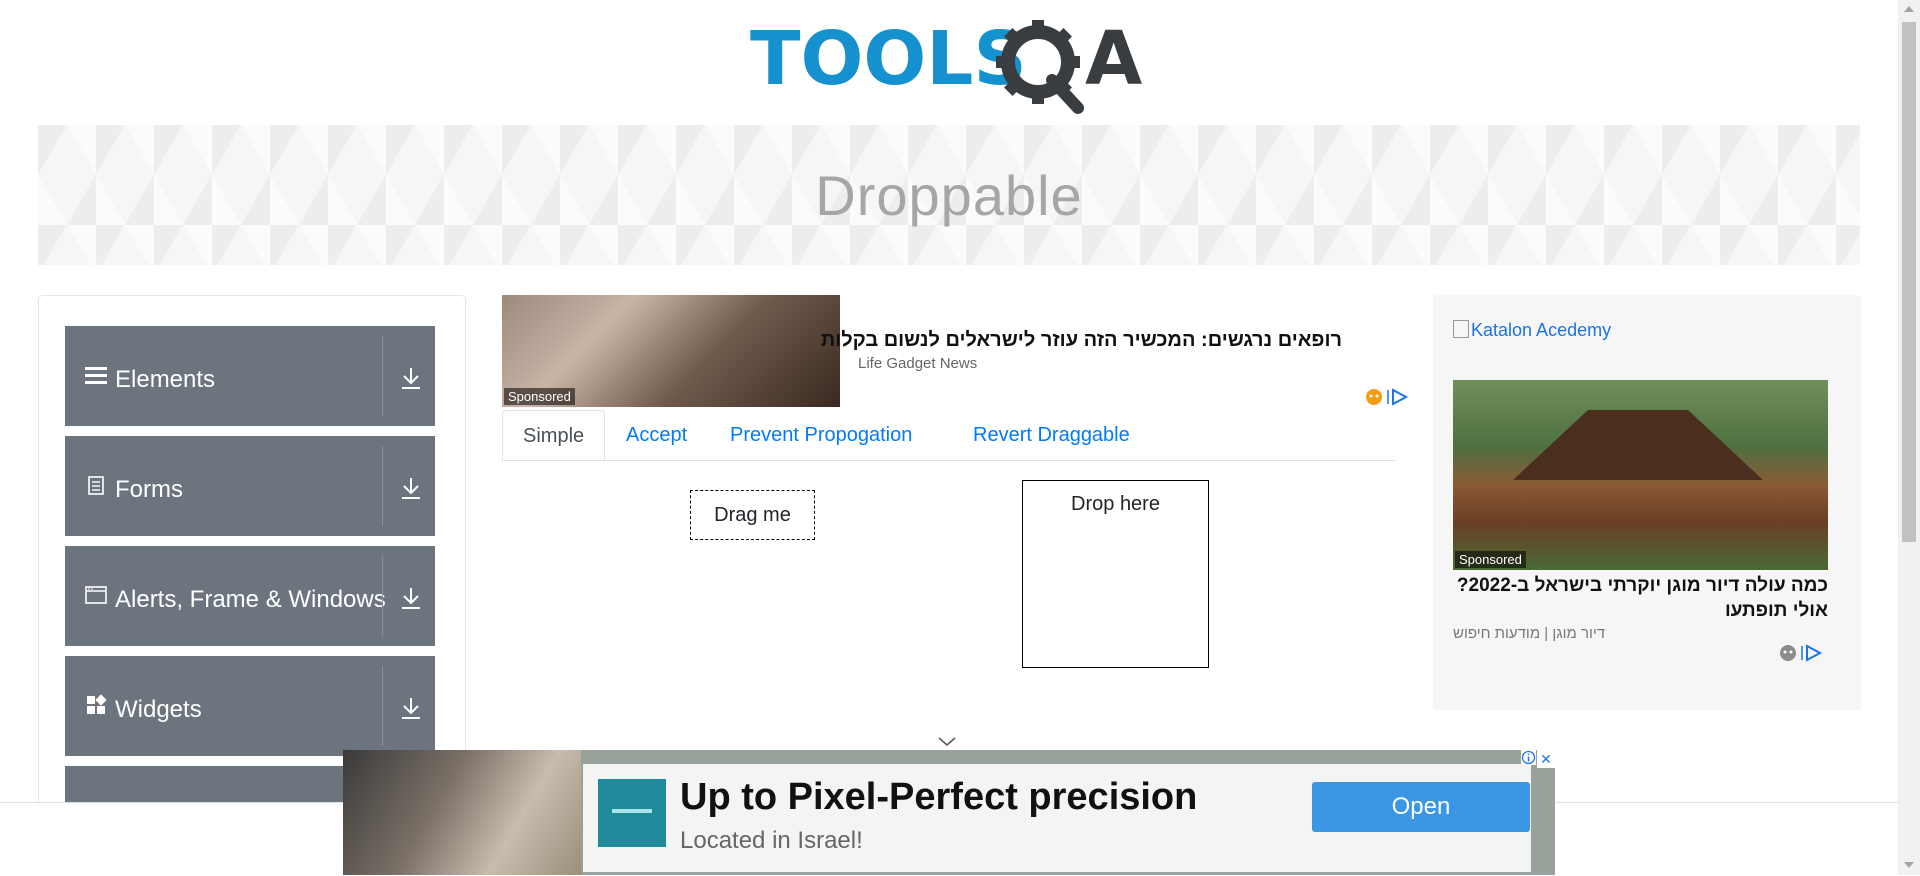  I want to click on ad-source: Life Gadget News, so click(917, 363).